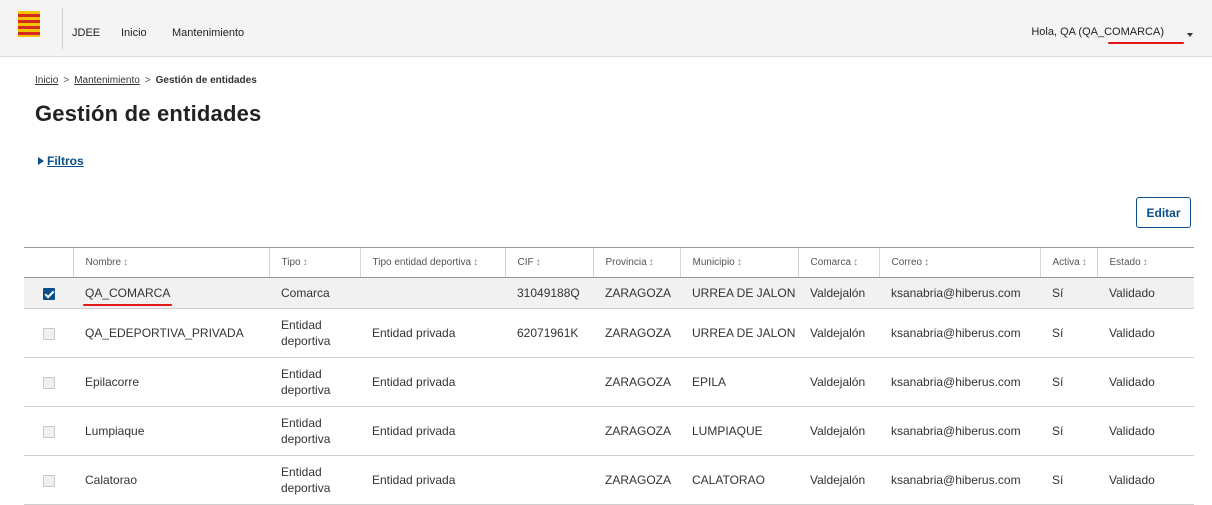 Image resolution: width=1212 pixels, height=505 pixels. Describe the element at coordinates (170, 262) in the screenshot. I see `header-nombre: Nombre ↕` at that location.